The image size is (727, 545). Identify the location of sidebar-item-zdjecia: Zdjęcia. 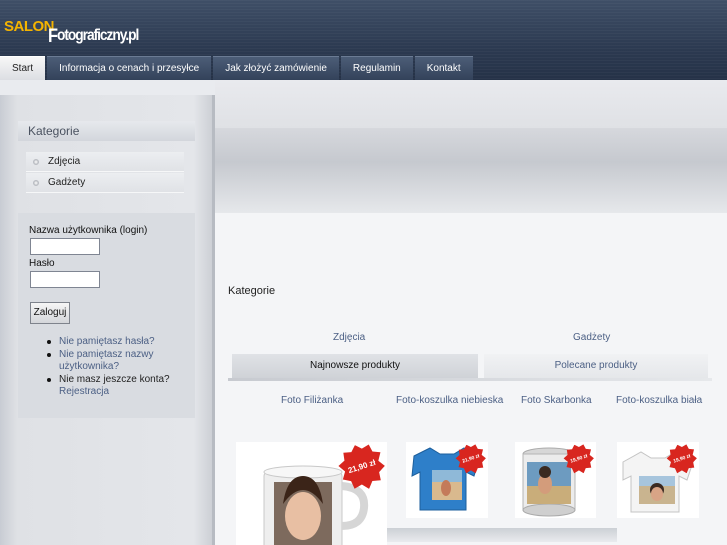
(105, 162).